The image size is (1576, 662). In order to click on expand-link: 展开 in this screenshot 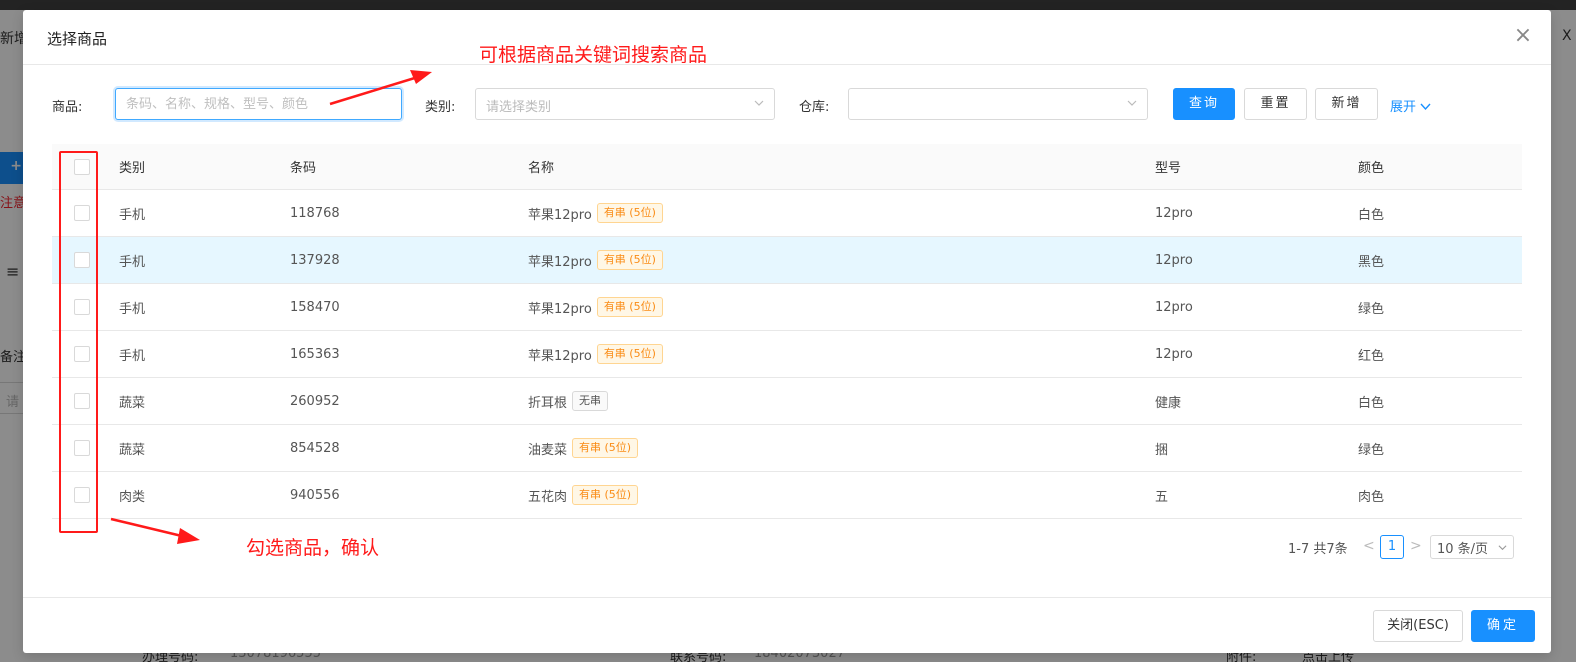, I will do `click(1410, 105)`.